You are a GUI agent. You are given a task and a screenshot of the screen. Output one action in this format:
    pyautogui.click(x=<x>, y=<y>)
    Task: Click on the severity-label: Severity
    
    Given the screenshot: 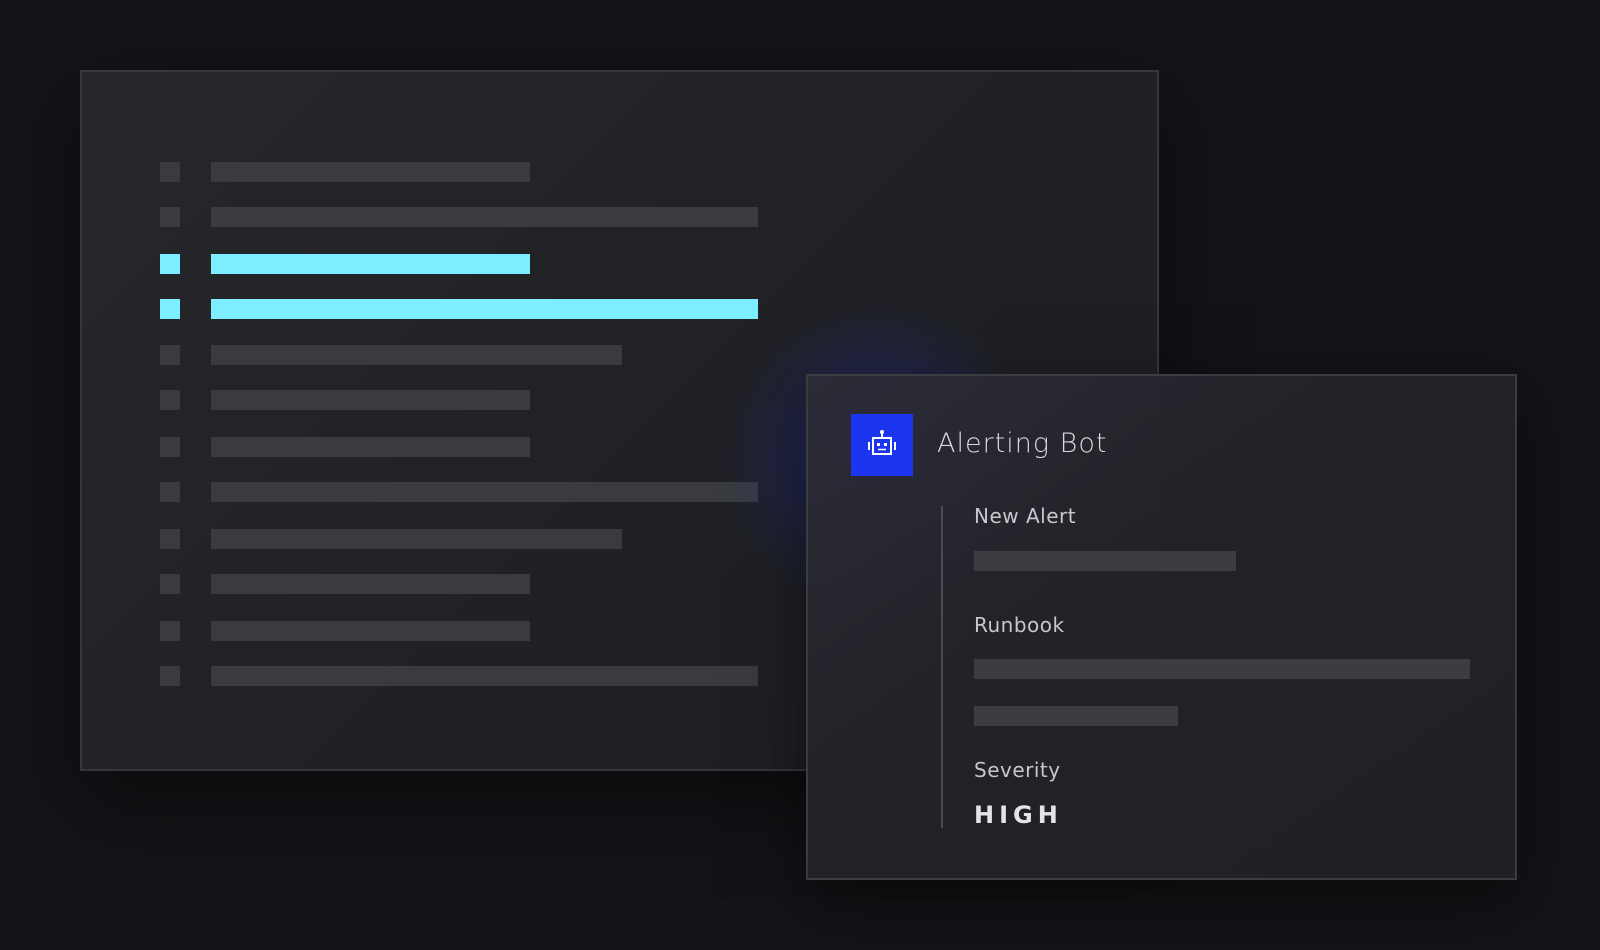 What is the action you would take?
    pyautogui.click(x=1017, y=770)
    